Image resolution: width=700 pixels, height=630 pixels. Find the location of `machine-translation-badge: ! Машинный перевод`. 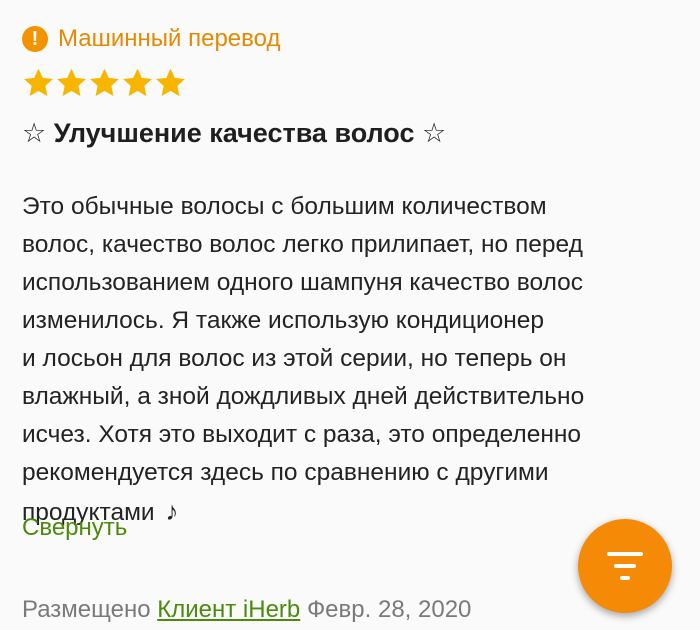

machine-translation-badge: ! Машинный перевод is located at coordinates (151, 39).